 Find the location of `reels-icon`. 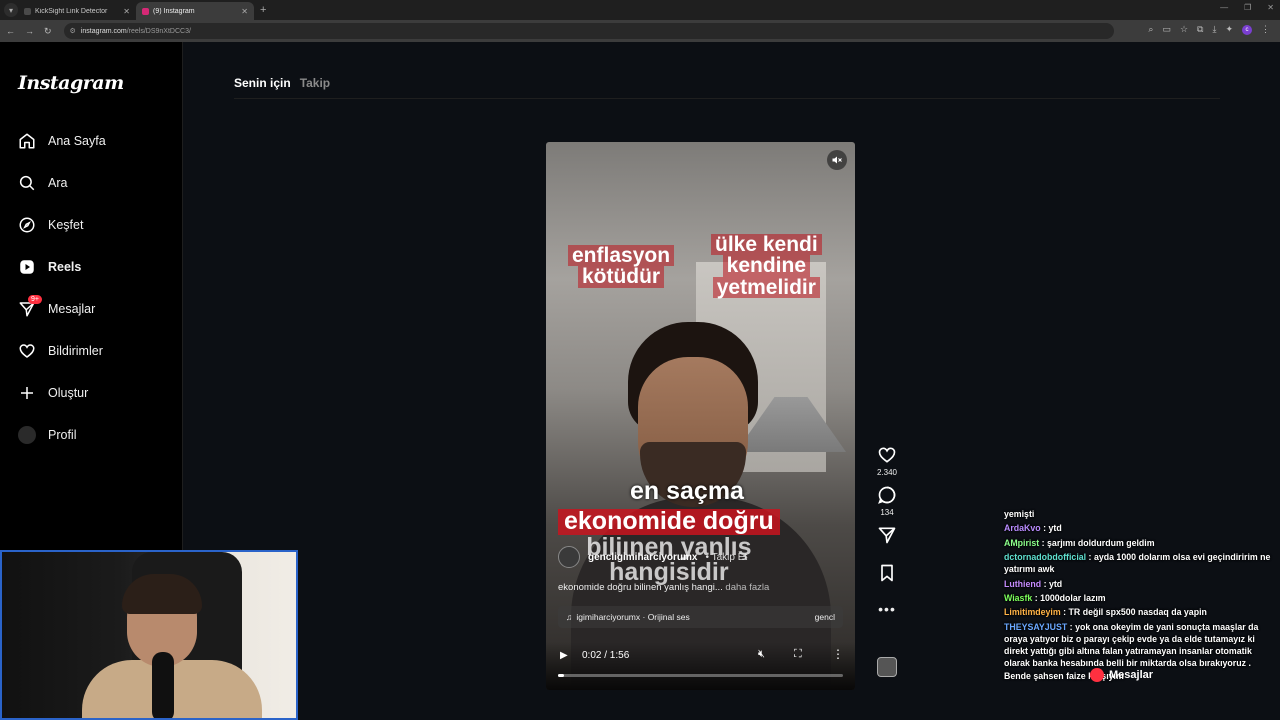

reels-icon is located at coordinates (27, 267).